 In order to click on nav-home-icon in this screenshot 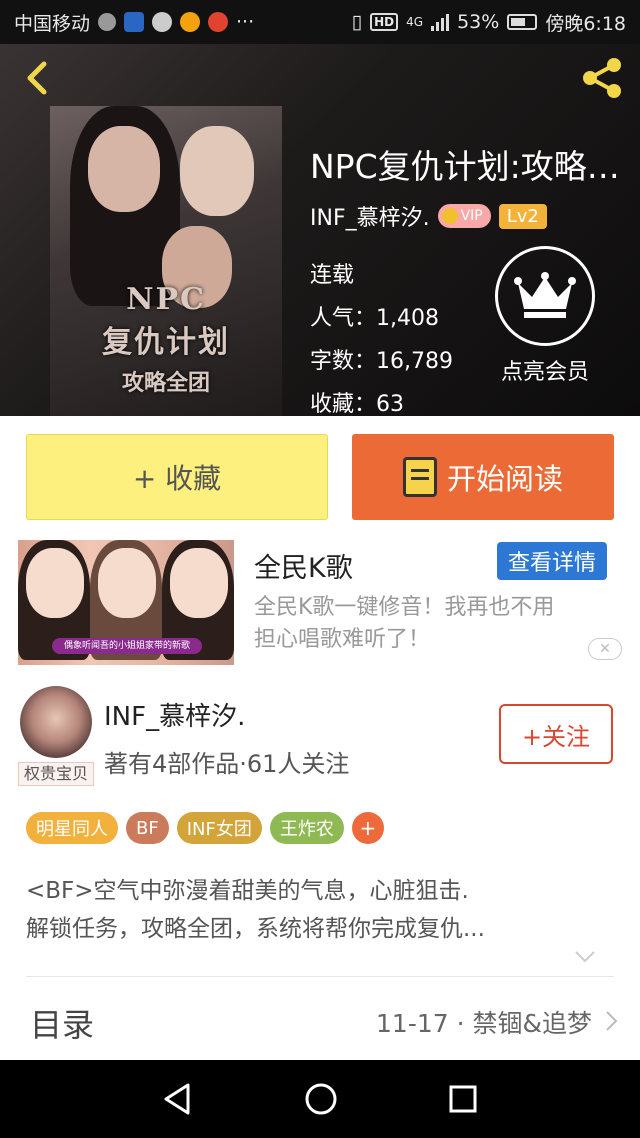, I will do `click(321, 1099)`.